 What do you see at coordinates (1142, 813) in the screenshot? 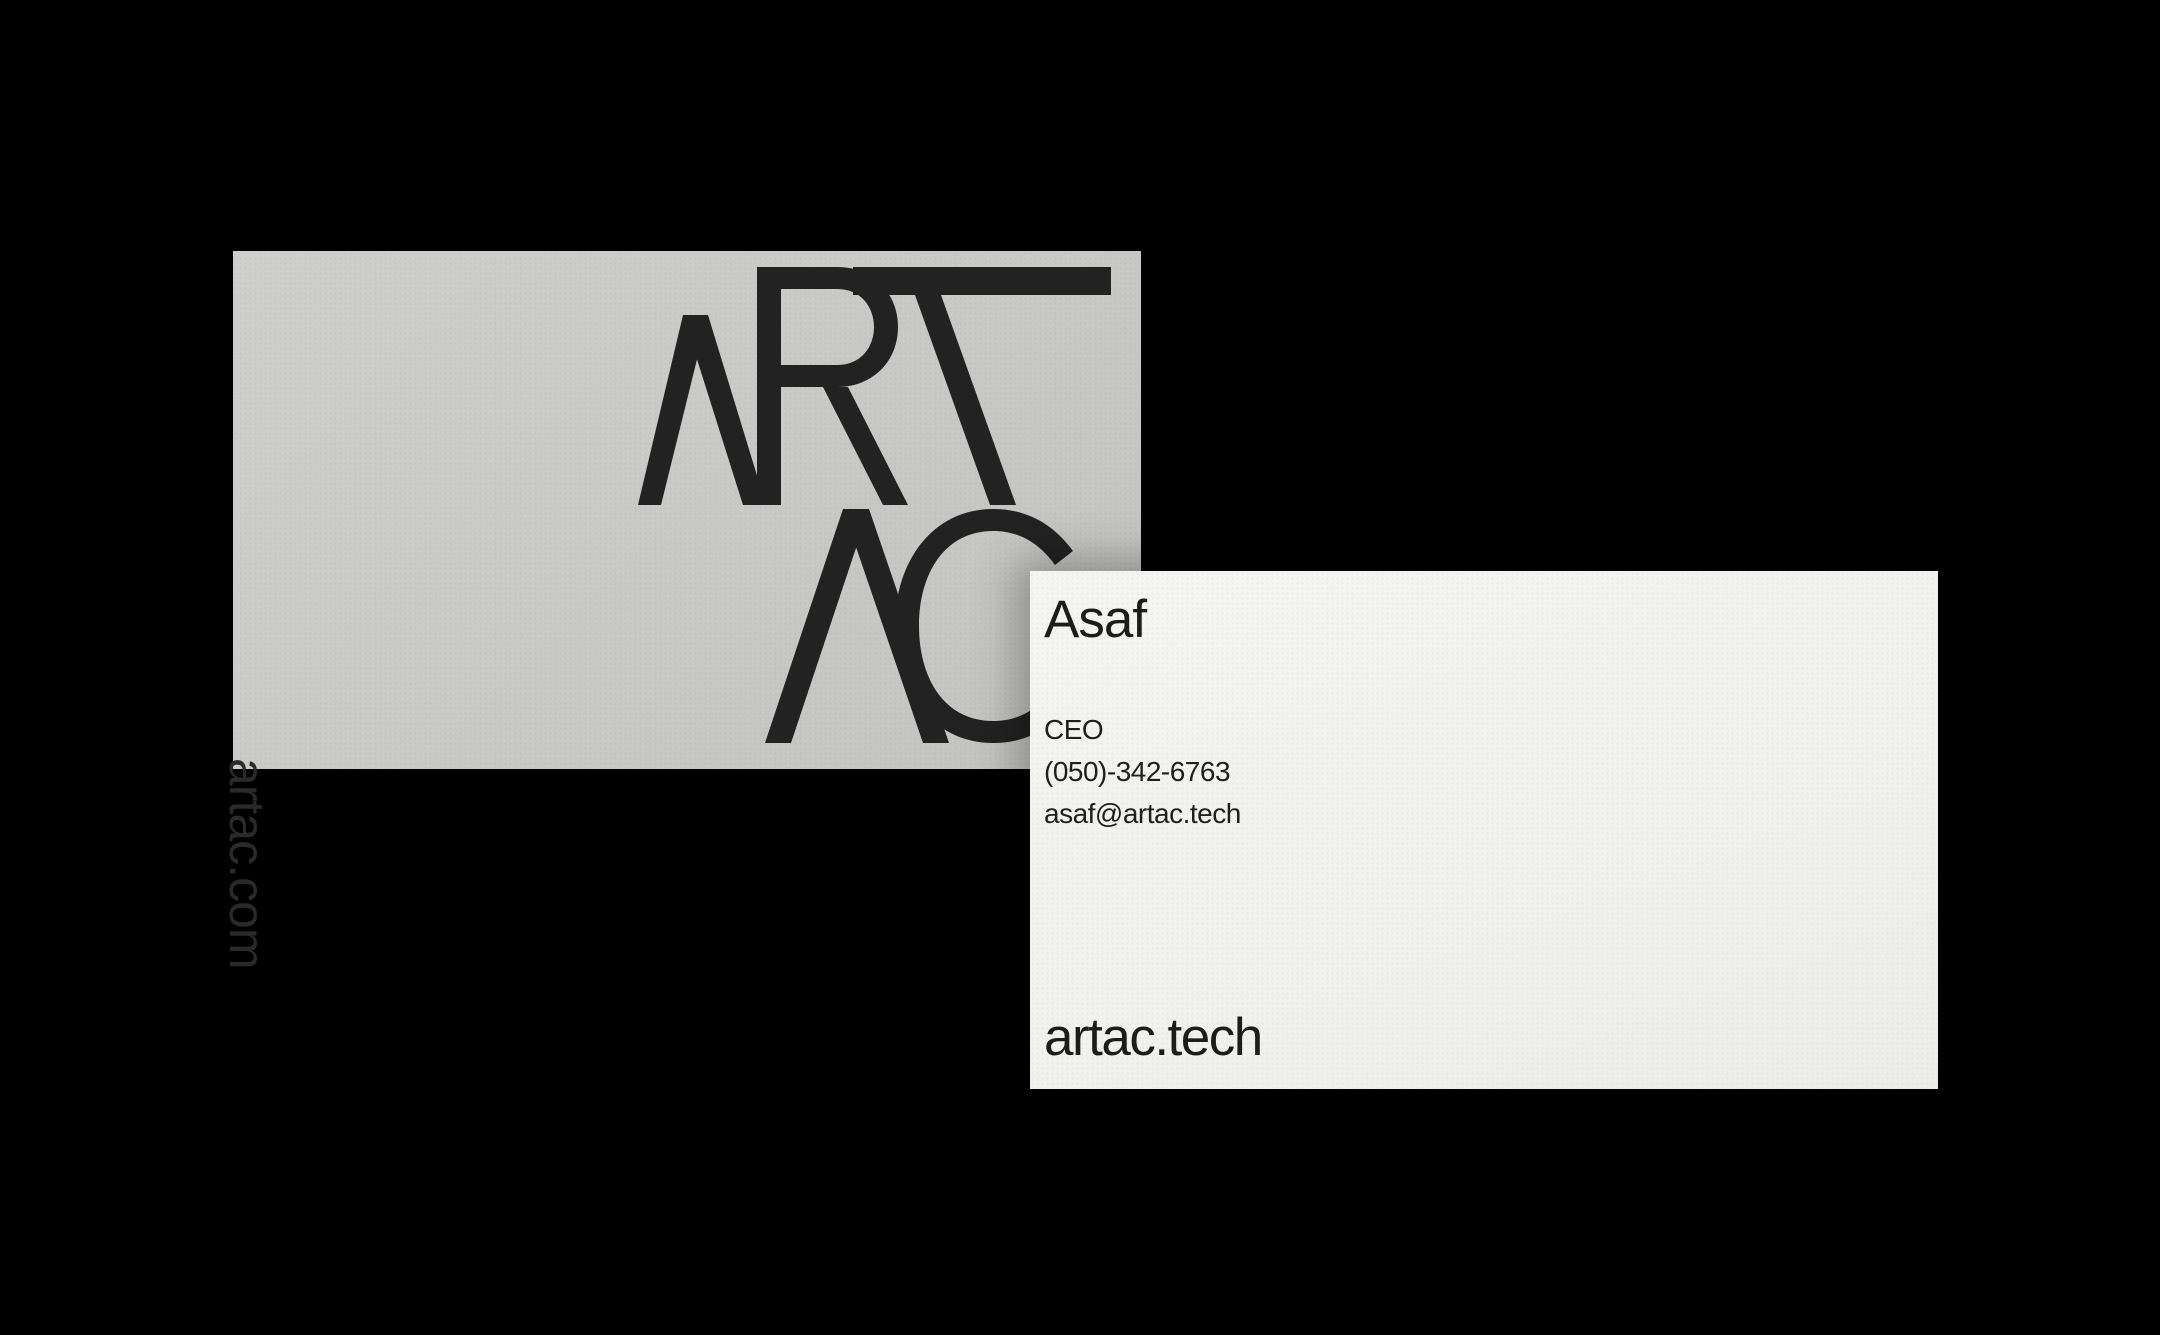
I see `card-holder-email: asaf@artac.tech` at bounding box center [1142, 813].